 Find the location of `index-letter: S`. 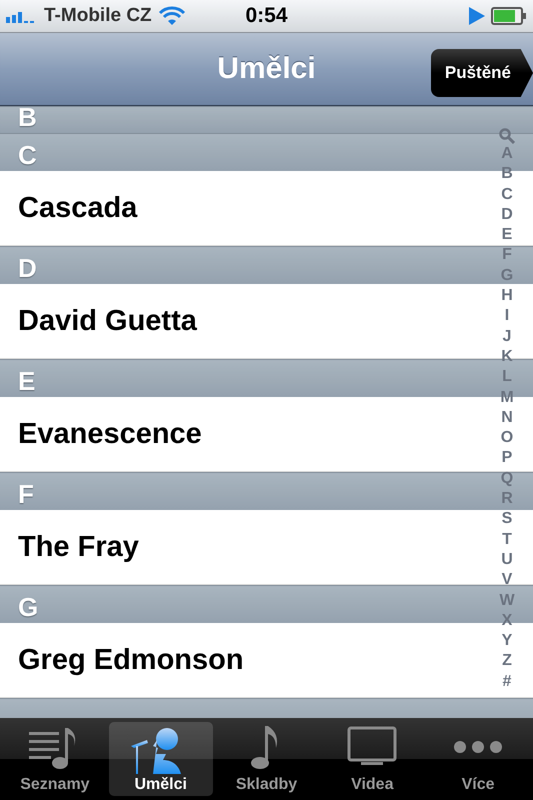

index-letter: S is located at coordinates (507, 519).